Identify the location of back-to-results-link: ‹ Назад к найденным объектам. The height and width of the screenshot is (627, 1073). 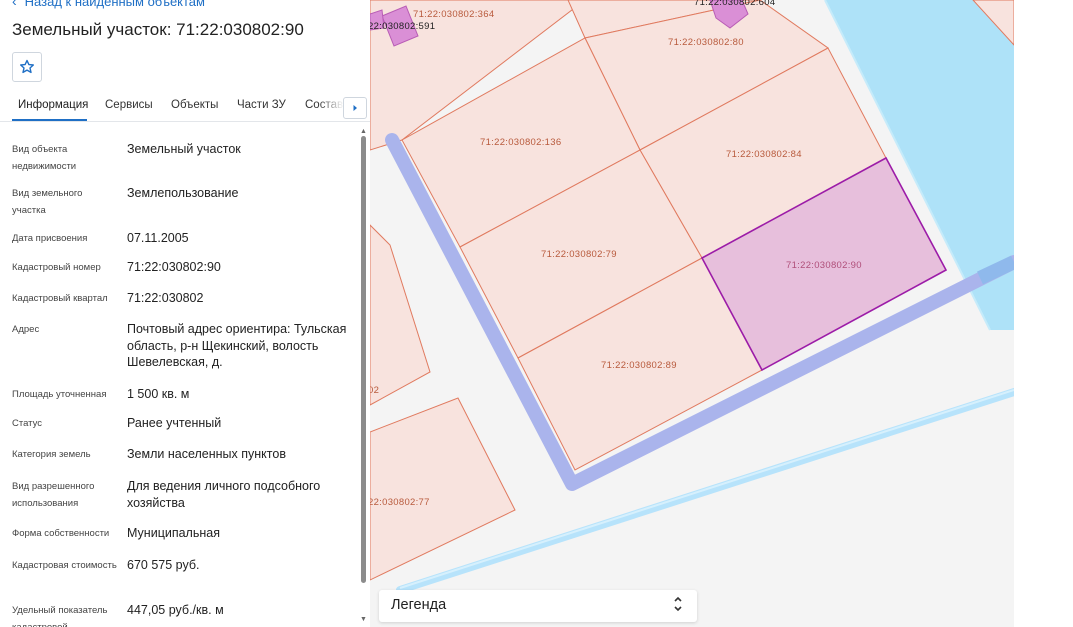
(108, 4).